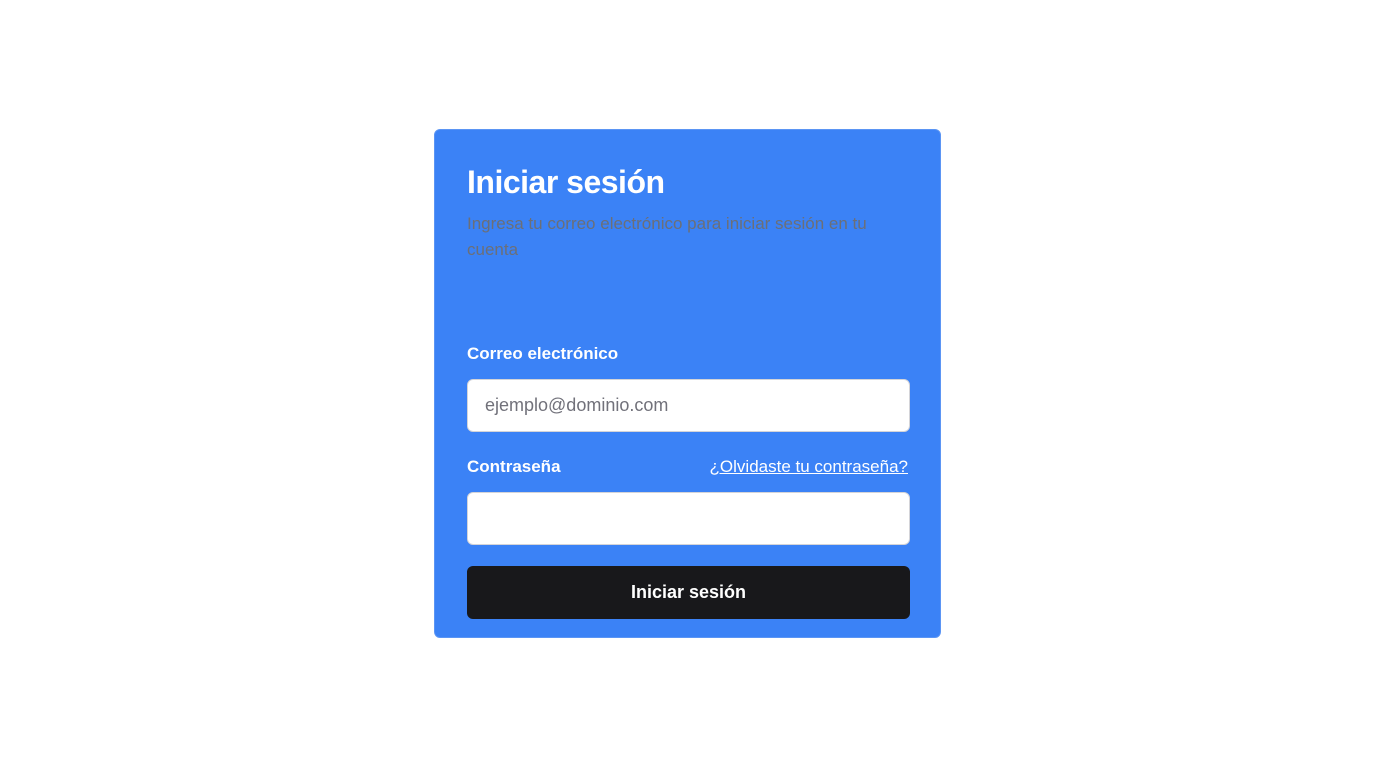 This screenshot has height=768, width=1376. What do you see at coordinates (809, 467) in the screenshot?
I see `forgot-password-link: ¿Olvidaste tu contraseña?` at bounding box center [809, 467].